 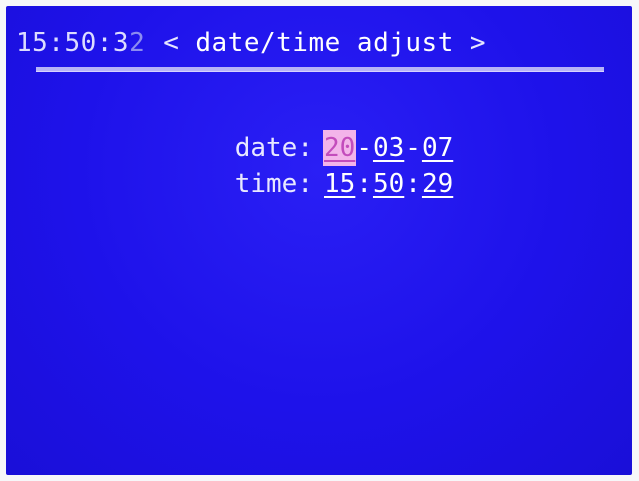 What do you see at coordinates (388, 148) in the screenshot?
I see `date-month-field: 03` at bounding box center [388, 148].